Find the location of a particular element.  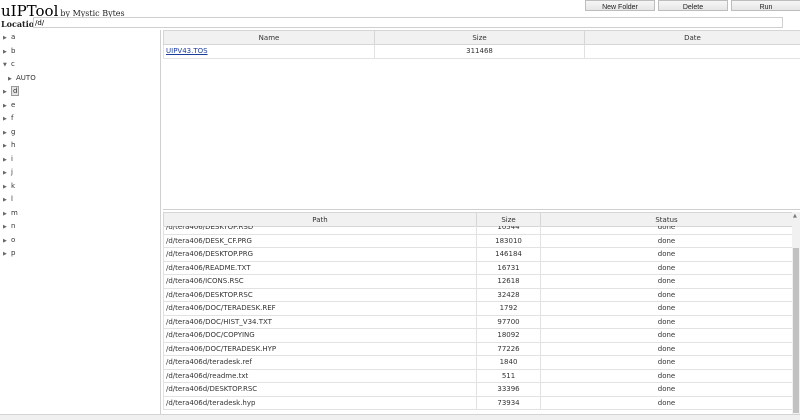

tree-item-label: m is located at coordinates (14, 212).